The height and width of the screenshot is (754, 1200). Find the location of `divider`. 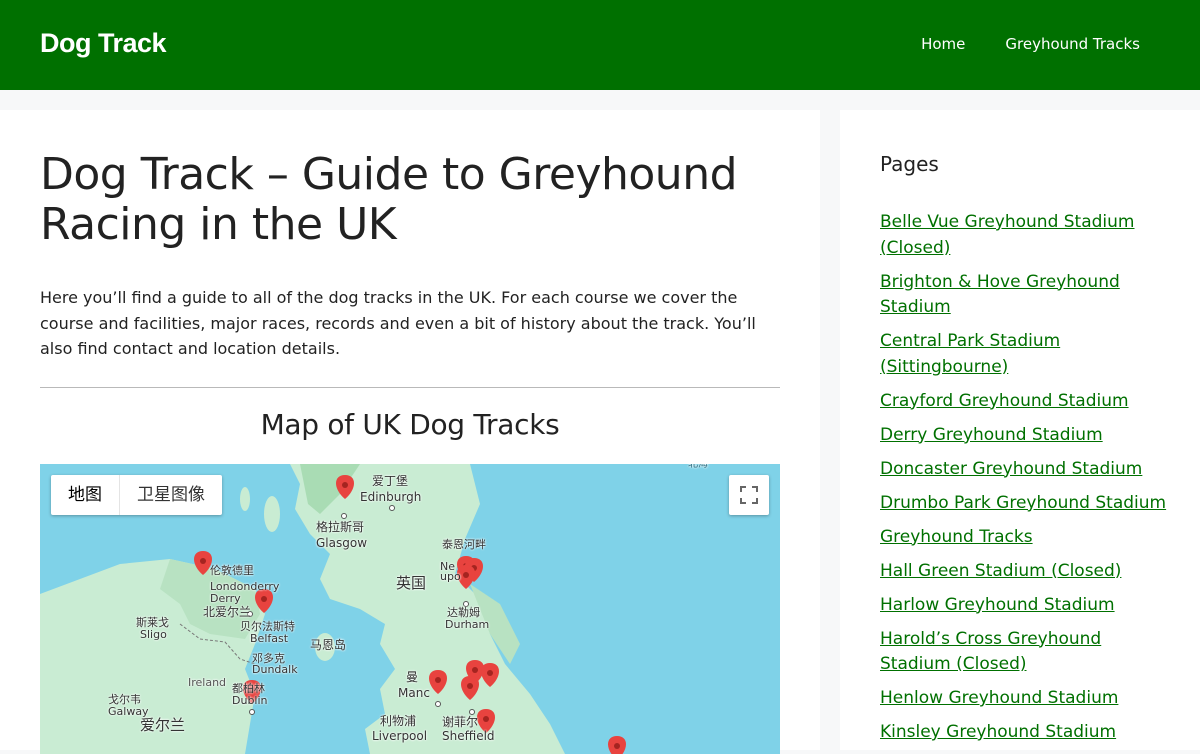

divider is located at coordinates (410, 387).